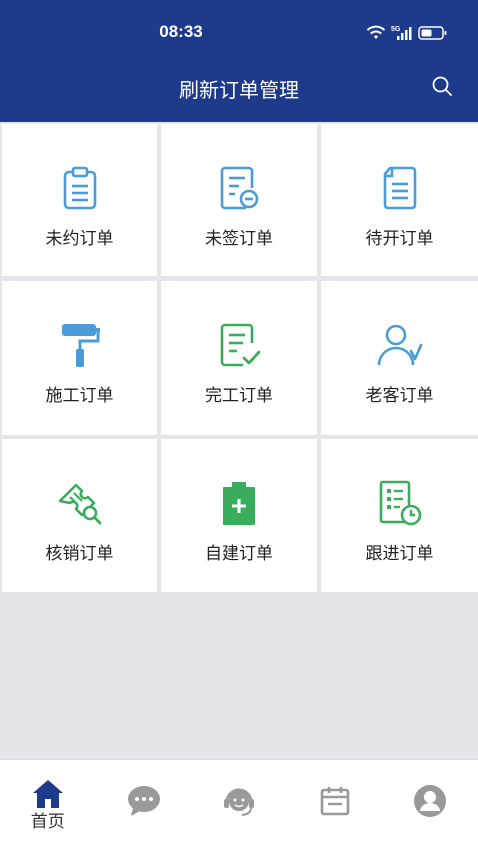  I want to click on headset-icon, so click(238, 802).